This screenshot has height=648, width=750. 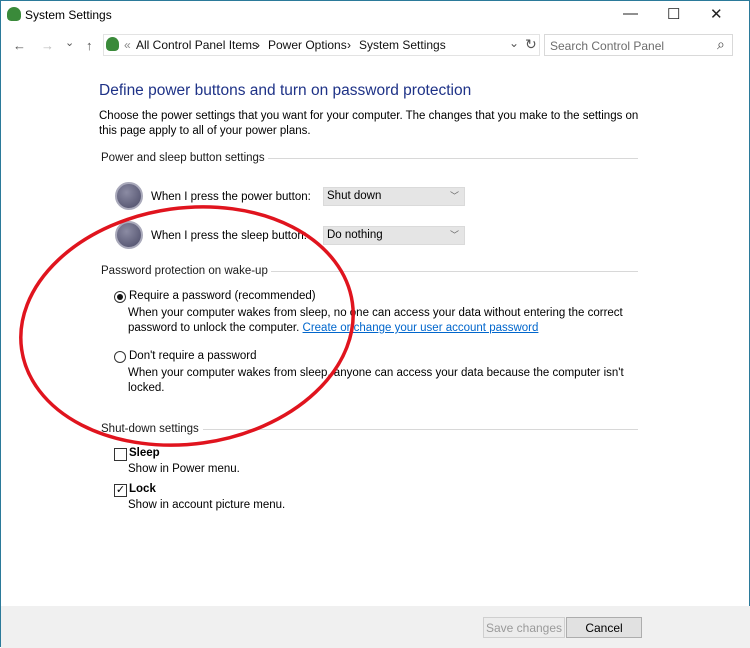 I want to click on lock-label: Lock, so click(x=142, y=489).